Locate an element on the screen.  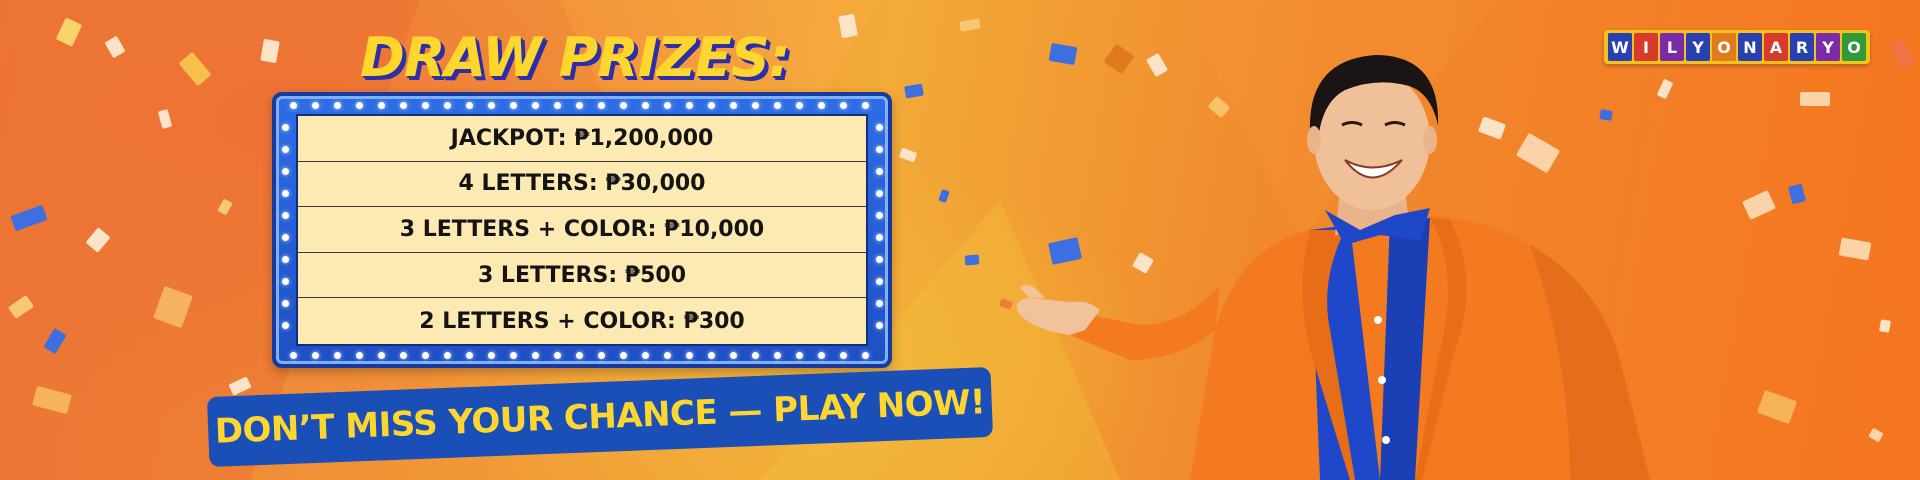
prize-row-4-letters: 4 LETTERS: ₱30,000 is located at coordinates (582, 185).